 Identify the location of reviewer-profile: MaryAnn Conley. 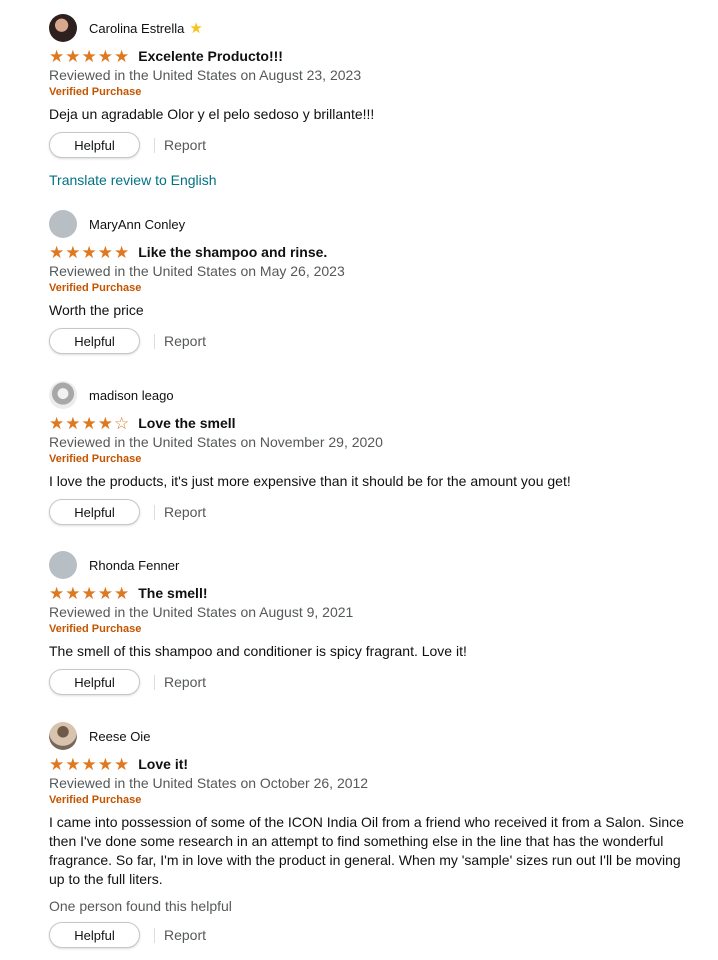
(374, 224).